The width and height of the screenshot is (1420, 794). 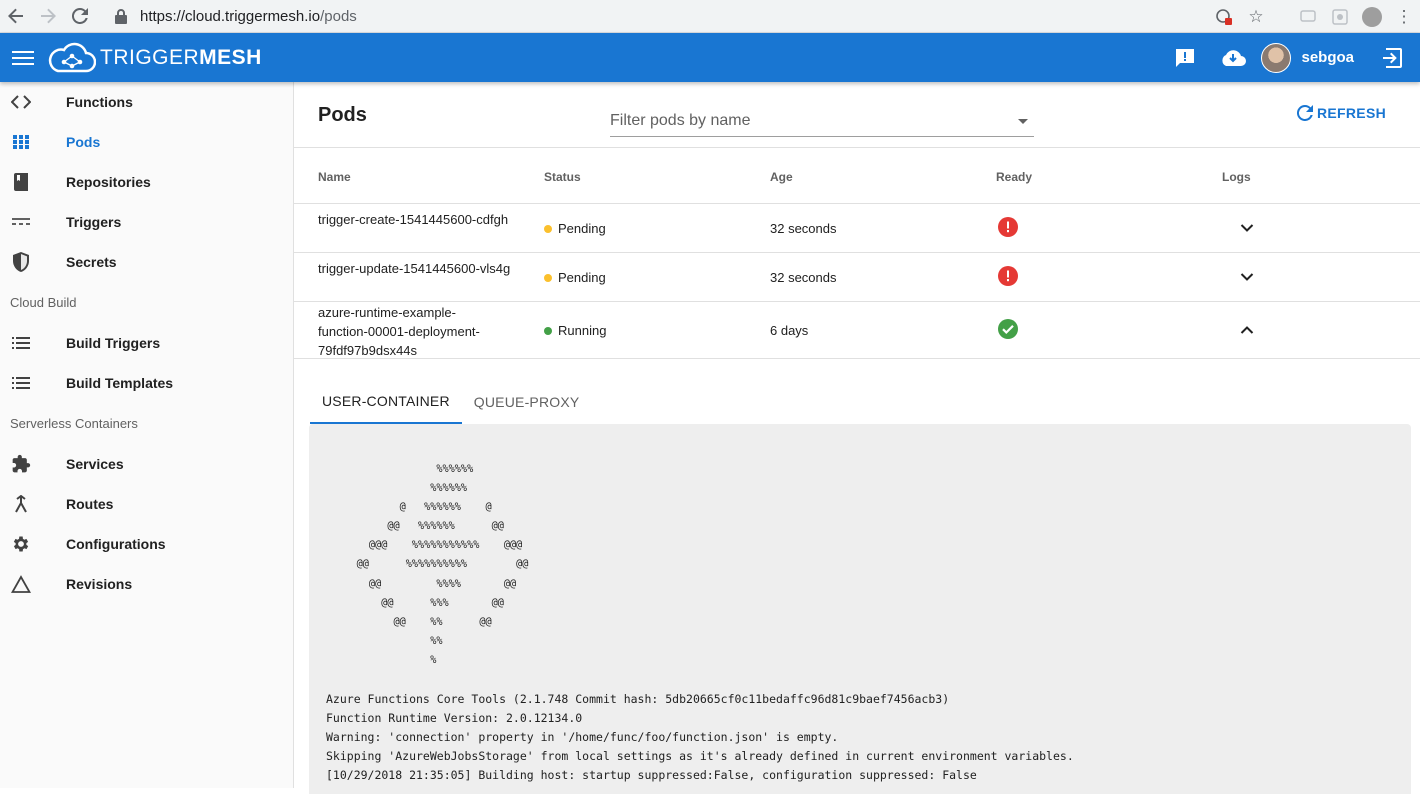 I want to click on column-header-name: Name, so click(x=334, y=177).